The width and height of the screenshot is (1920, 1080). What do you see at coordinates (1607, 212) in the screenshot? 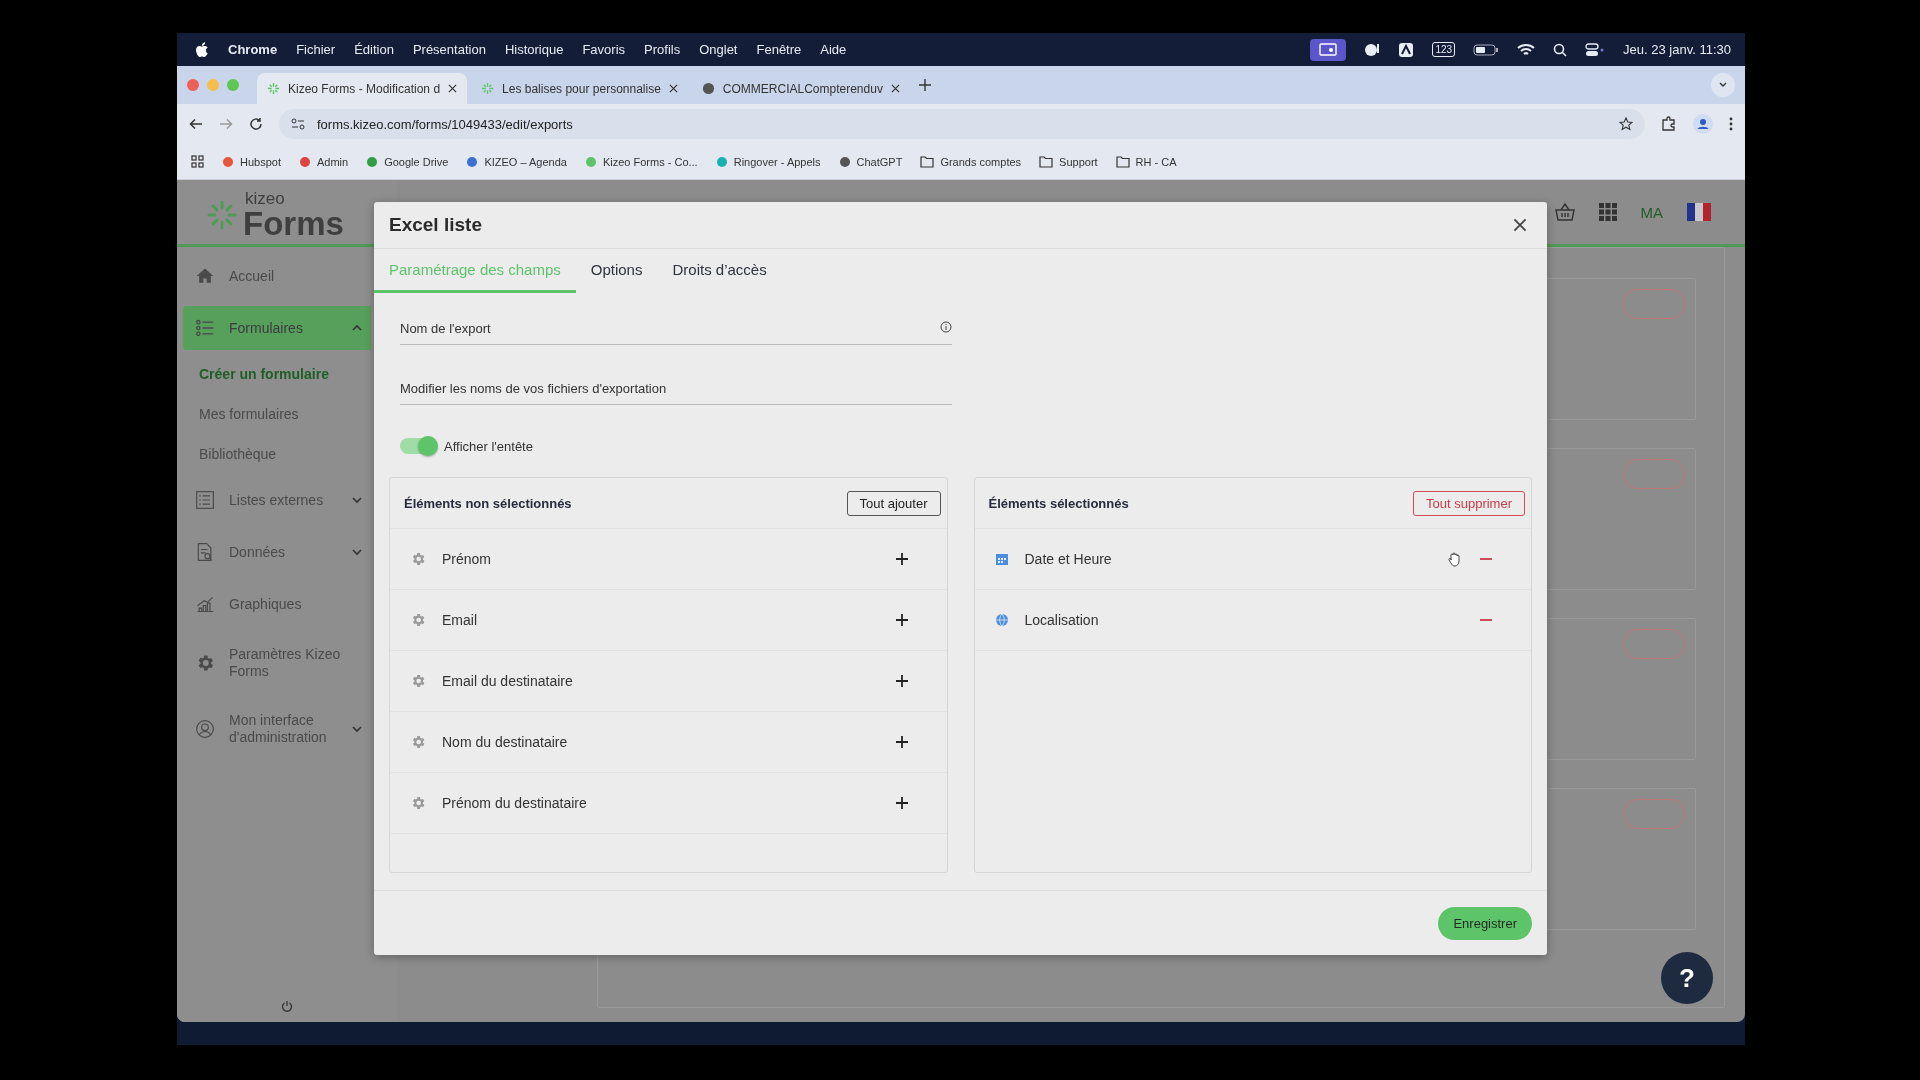
I see `grid-icon` at bounding box center [1607, 212].